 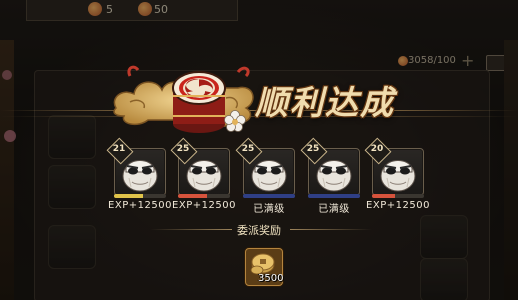 I want to click on level-text: 21, so click(x=119, y=149).